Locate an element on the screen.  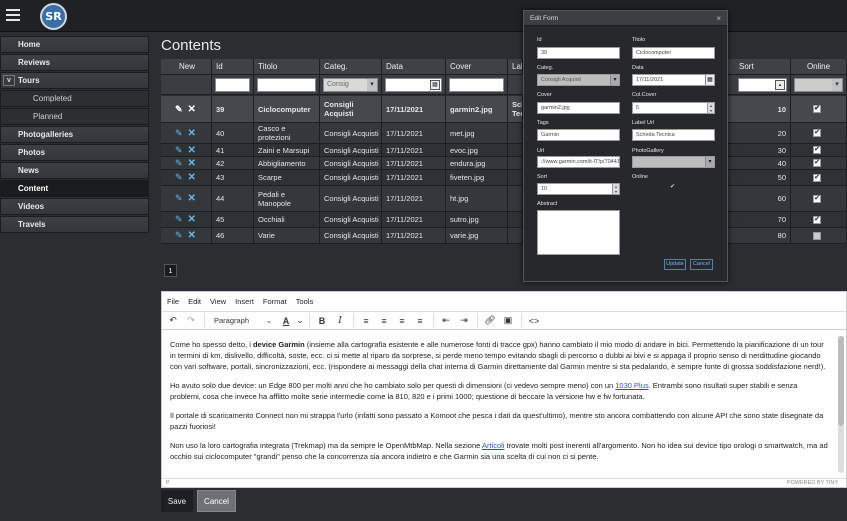
save-button: Save is located at coordinates (177, 501).